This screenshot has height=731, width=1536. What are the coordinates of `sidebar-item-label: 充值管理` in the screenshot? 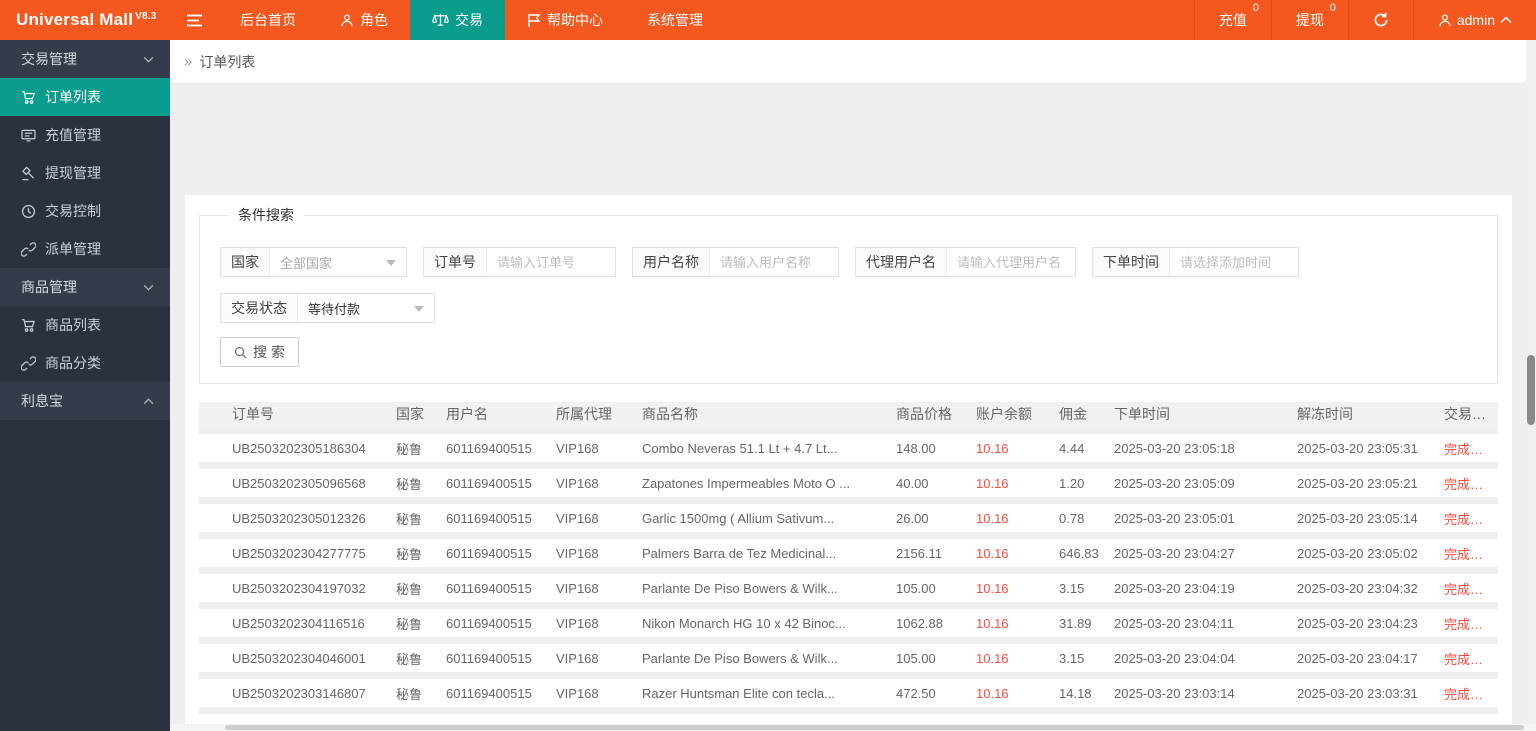 It's located at (73, 135).